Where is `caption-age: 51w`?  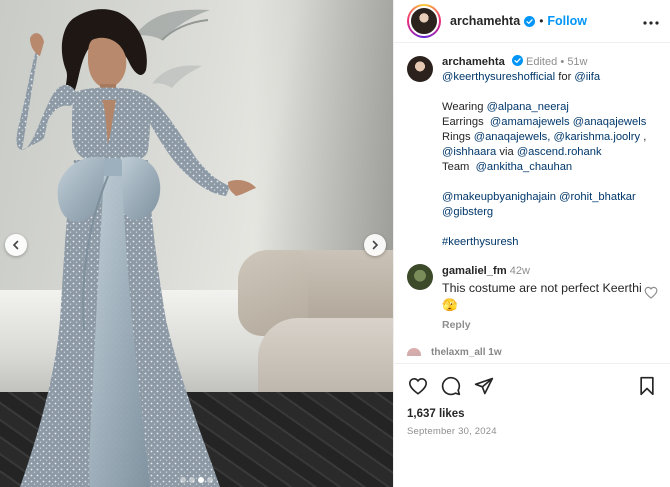 caption-age: 51w is located at coordinates (577, 62).